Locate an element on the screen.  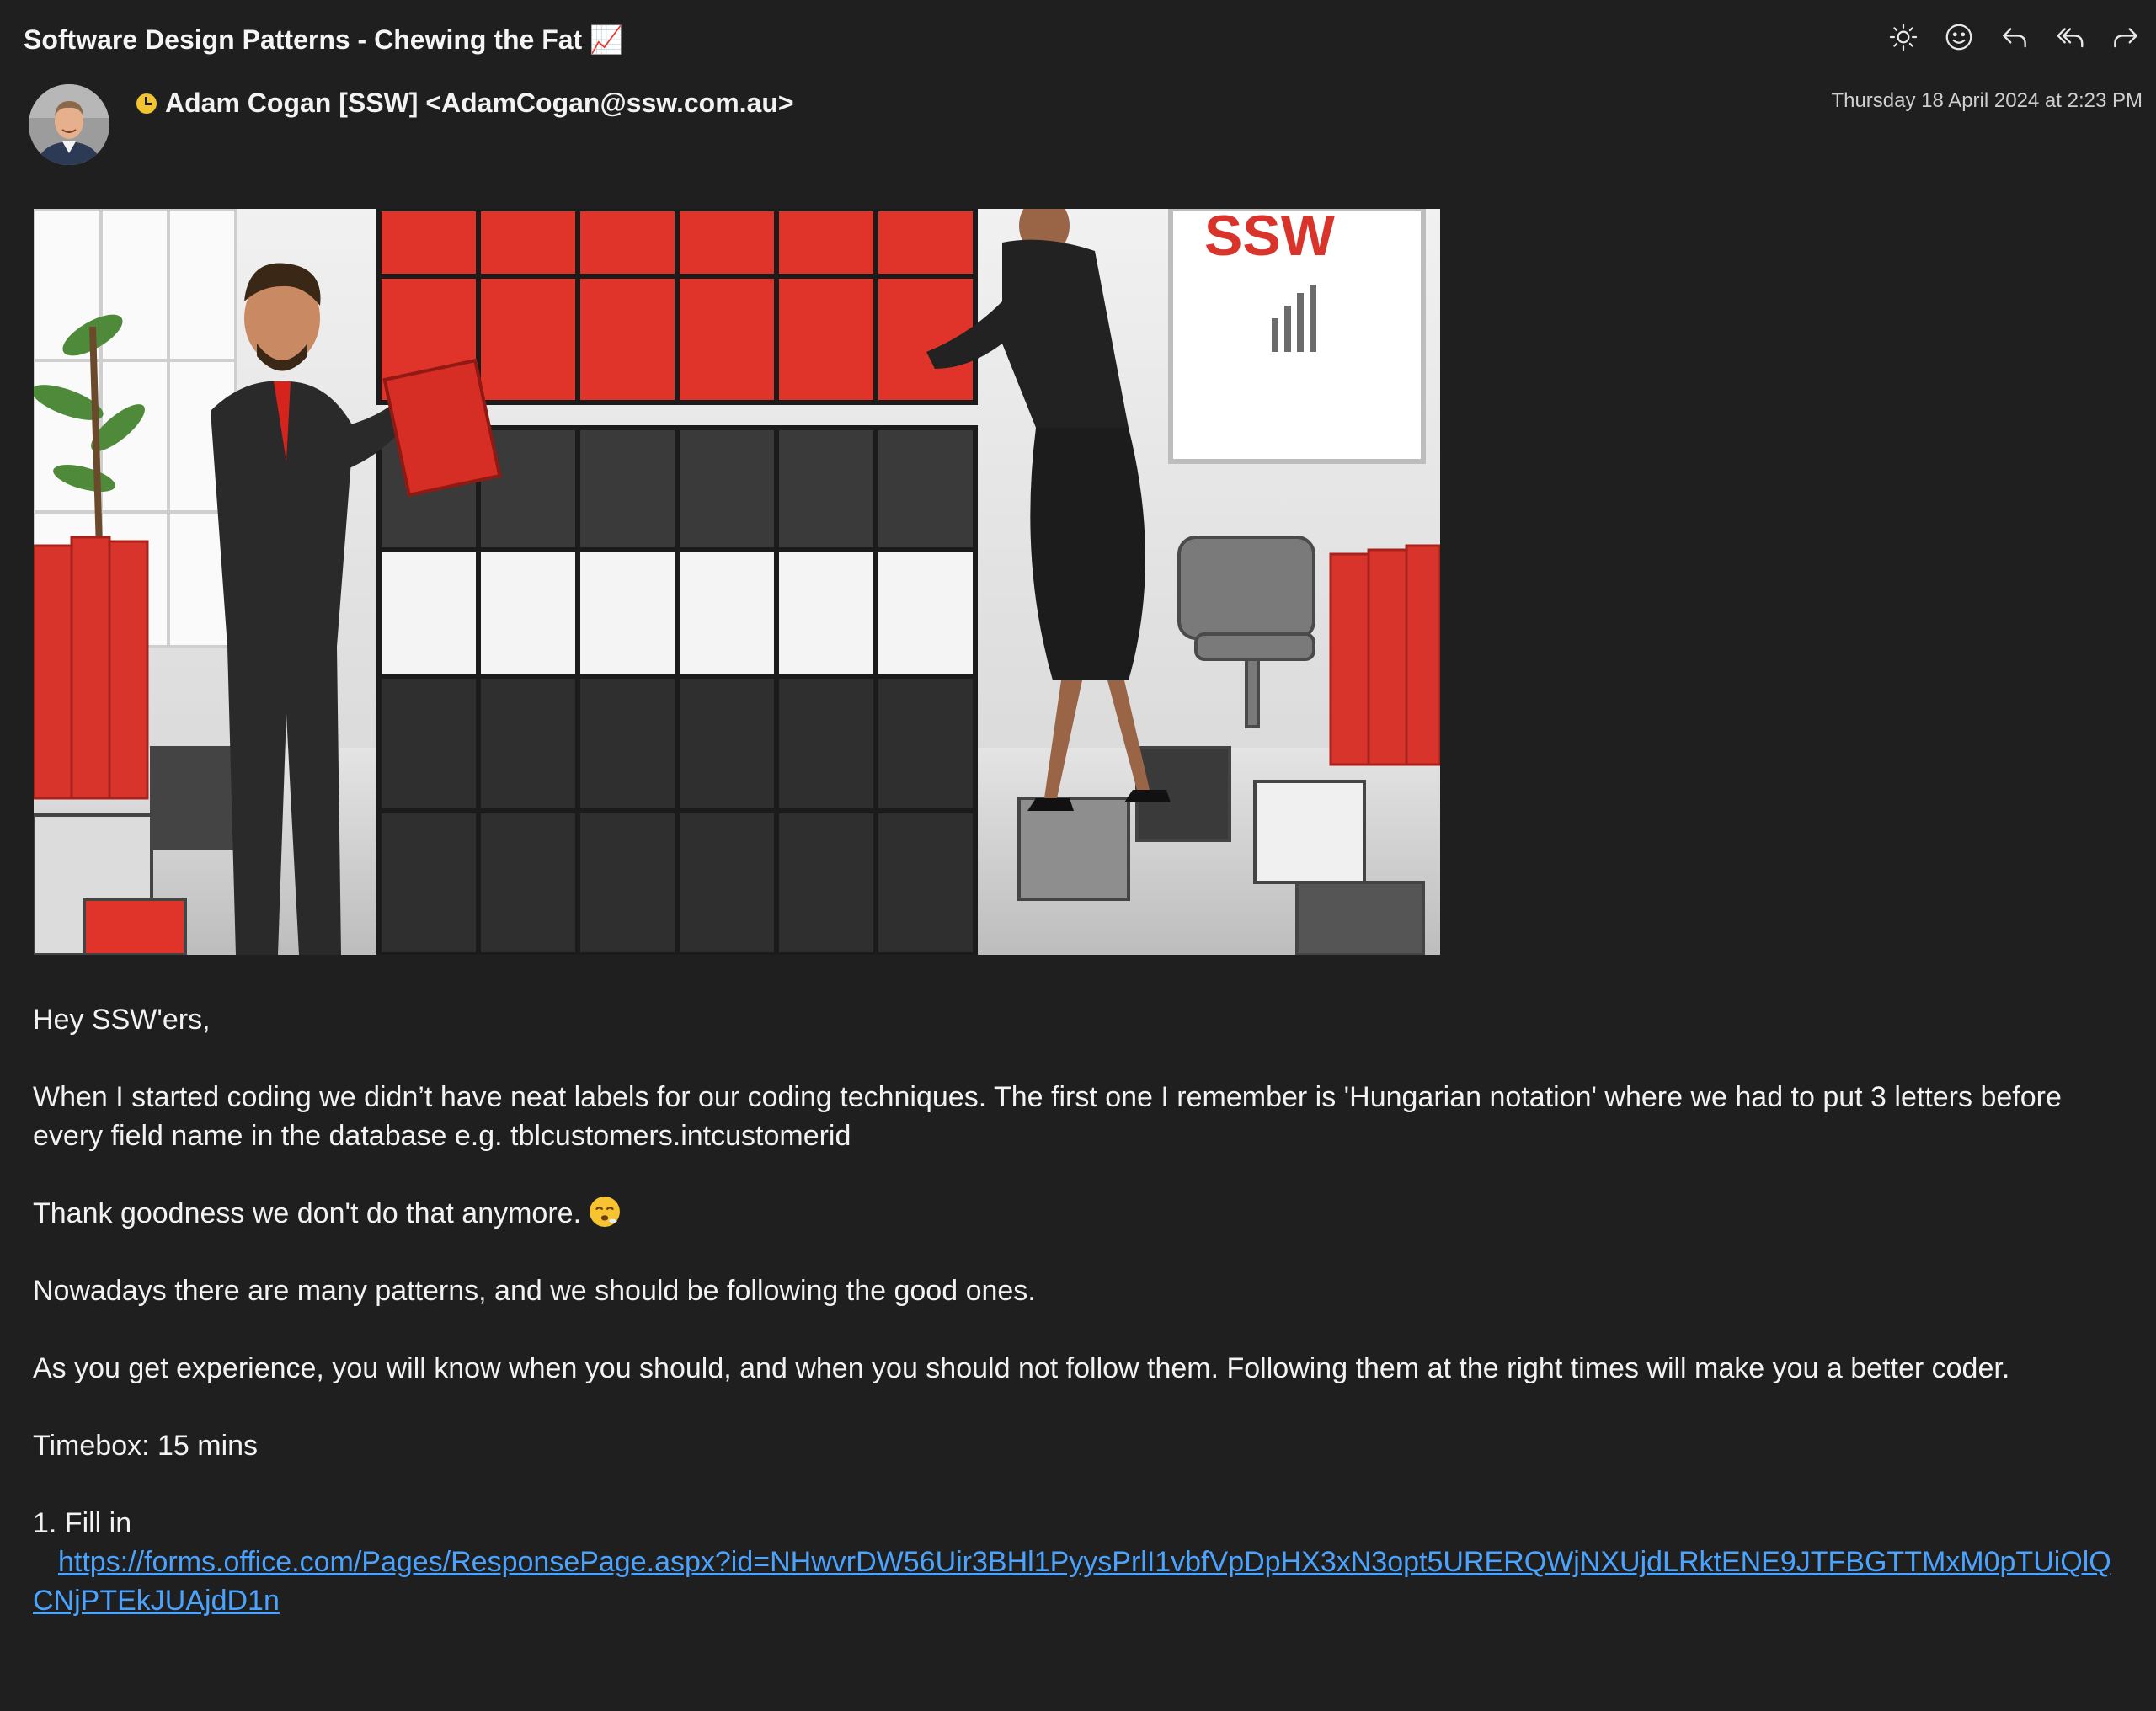
brightness-icon is located at coordinates (1903, 37).